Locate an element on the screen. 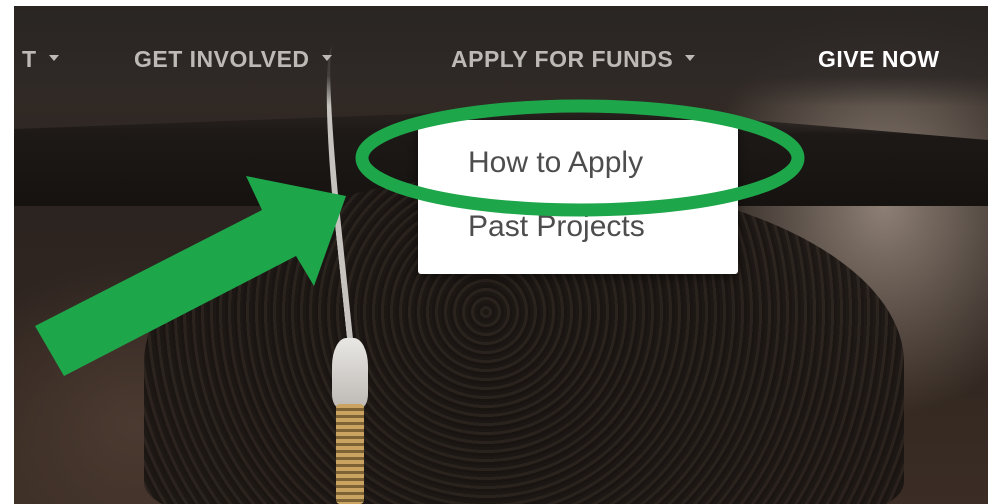  nav-item-apply-for-funds: APPLY FOR FUNDS is located at coordinates (573, 59).